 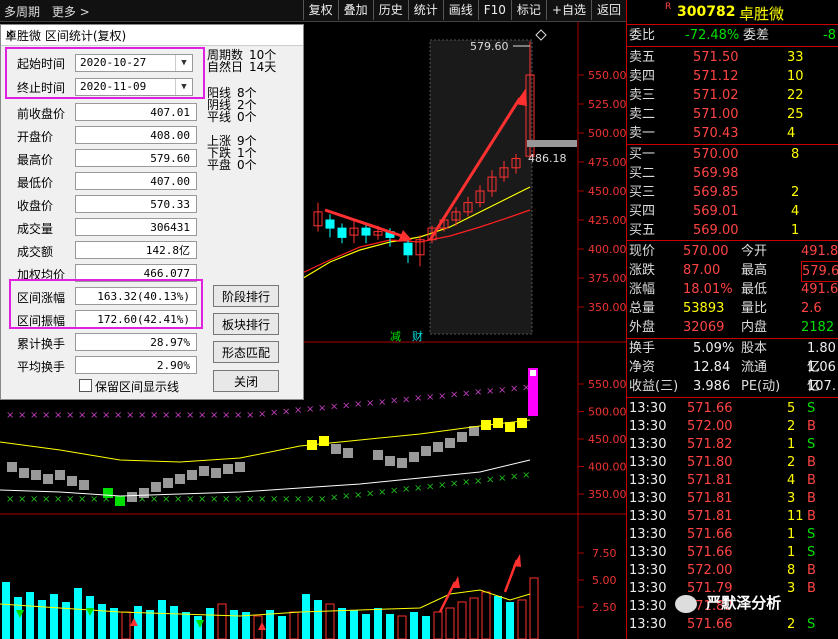 I want to click on indicator-tick-label: 450.00, so click(x=607, y=439).